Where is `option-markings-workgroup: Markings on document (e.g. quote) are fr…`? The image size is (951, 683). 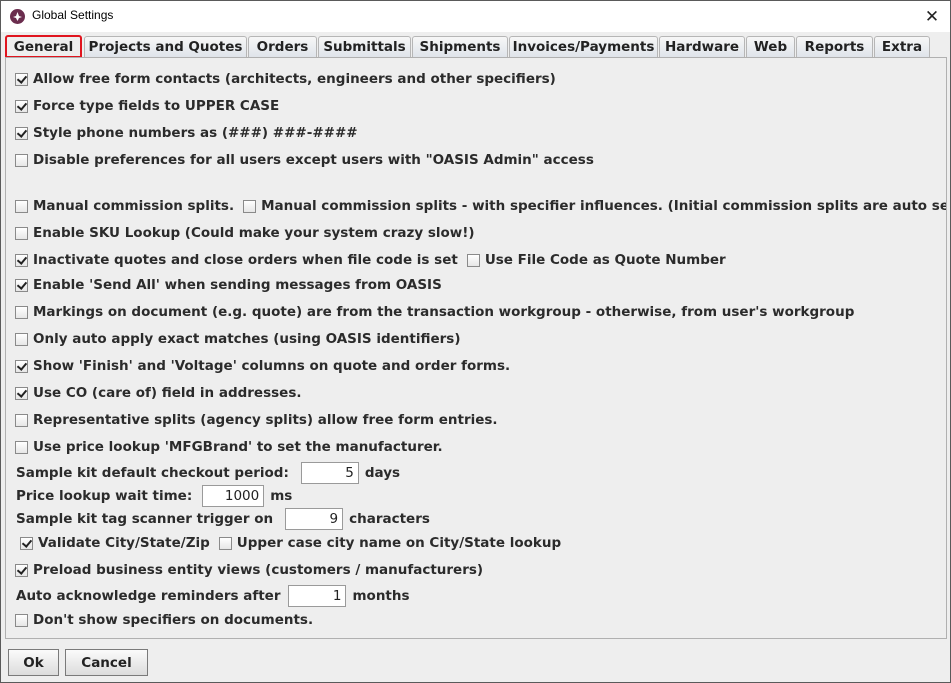
option-markings-workgroup: Markings on document (e.g. quote) are fr… is located at coordinates (434, 312).